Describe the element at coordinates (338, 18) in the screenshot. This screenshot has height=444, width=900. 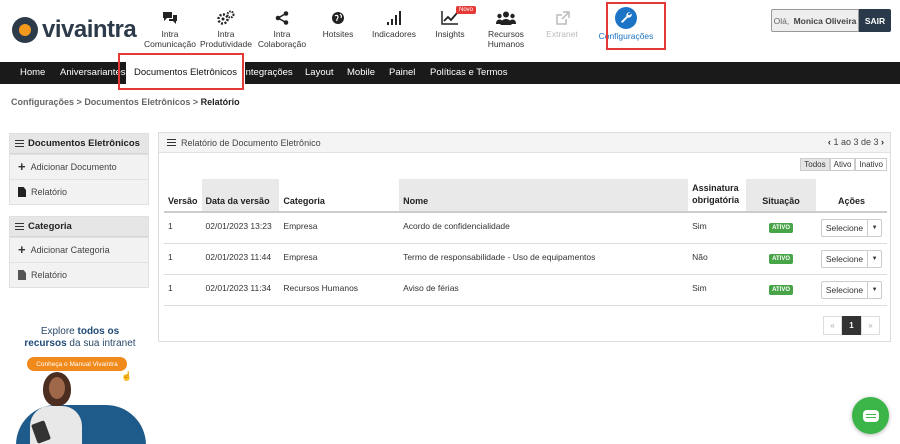
I see `globe-icon` at that location.